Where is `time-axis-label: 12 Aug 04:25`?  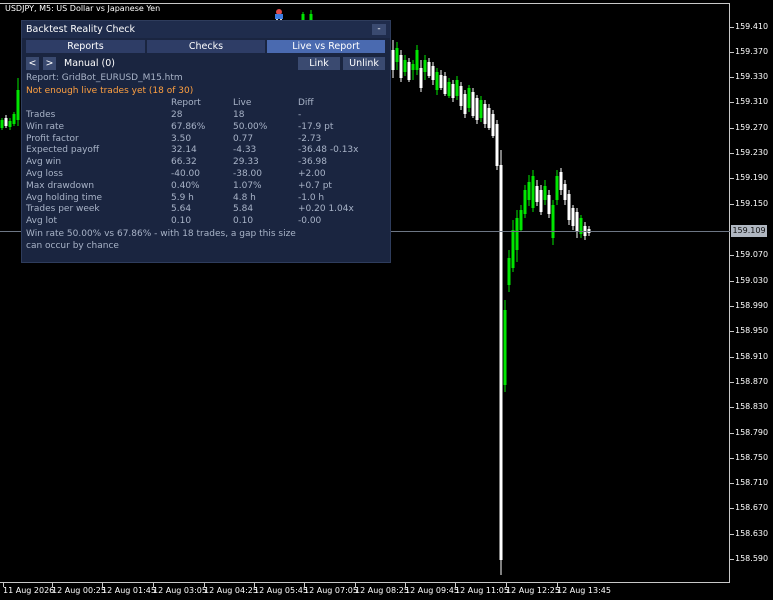
time-axis-label: 12 Aug 04:25 is located at coordinates (231, 590).